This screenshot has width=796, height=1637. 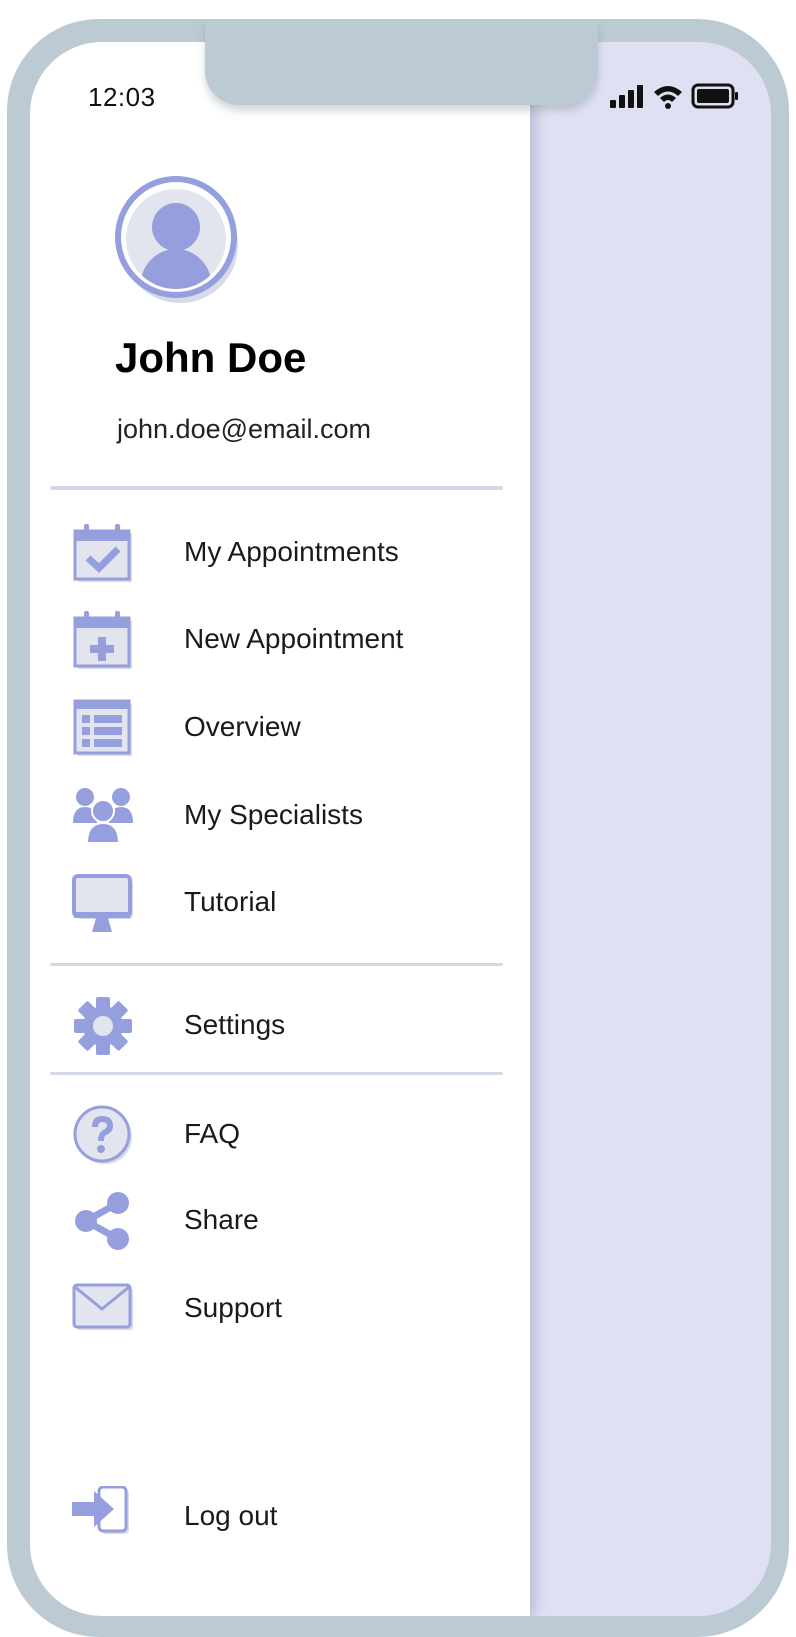 I want to click on menu-item-new-appointment: New Appointment, so click(x=290, y=644).